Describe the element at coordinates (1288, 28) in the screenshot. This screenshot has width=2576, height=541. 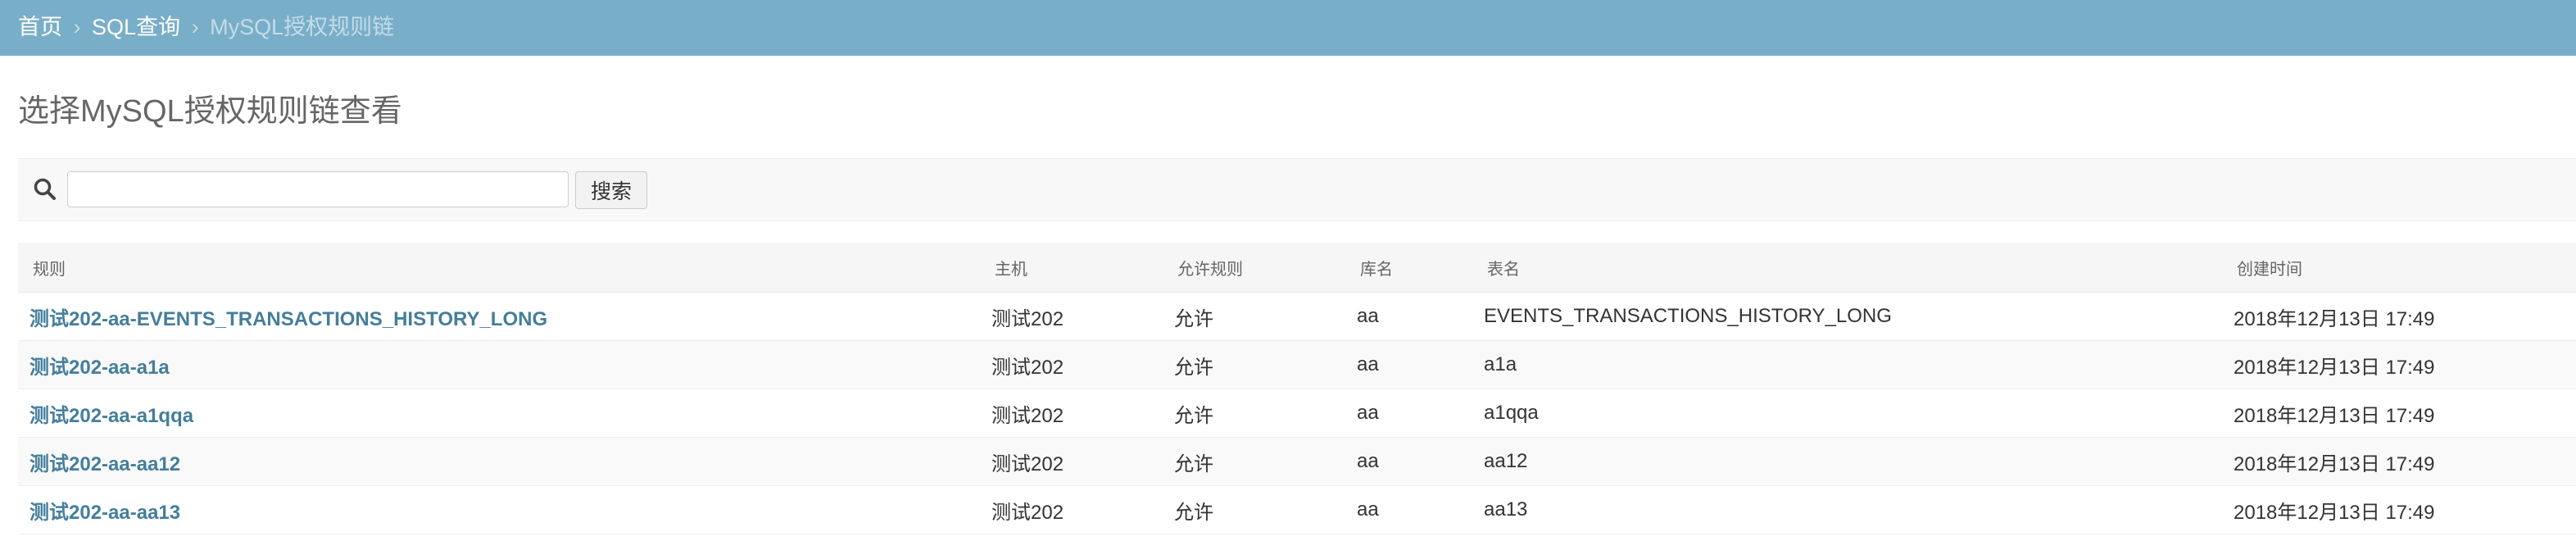
I see `breadcrumb: 首页 › SQL查询 › MySQL授权规则链` at that location.